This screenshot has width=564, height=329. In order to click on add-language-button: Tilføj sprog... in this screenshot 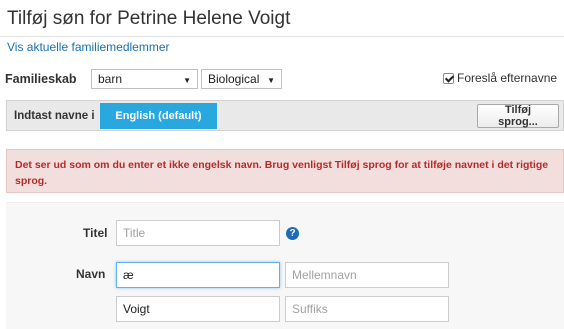, I will do `click(518, 116)`.